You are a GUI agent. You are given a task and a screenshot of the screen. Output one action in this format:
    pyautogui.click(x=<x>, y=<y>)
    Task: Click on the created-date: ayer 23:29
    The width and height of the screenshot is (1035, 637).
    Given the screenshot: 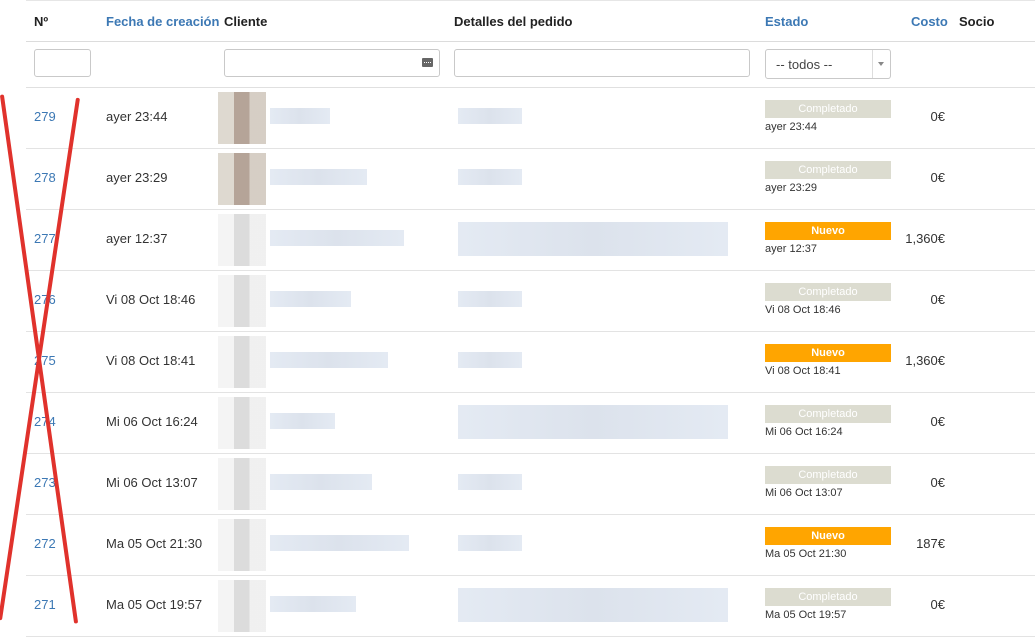 What is the action you would take?
    pyautogui.click(x=137, y=177)
    